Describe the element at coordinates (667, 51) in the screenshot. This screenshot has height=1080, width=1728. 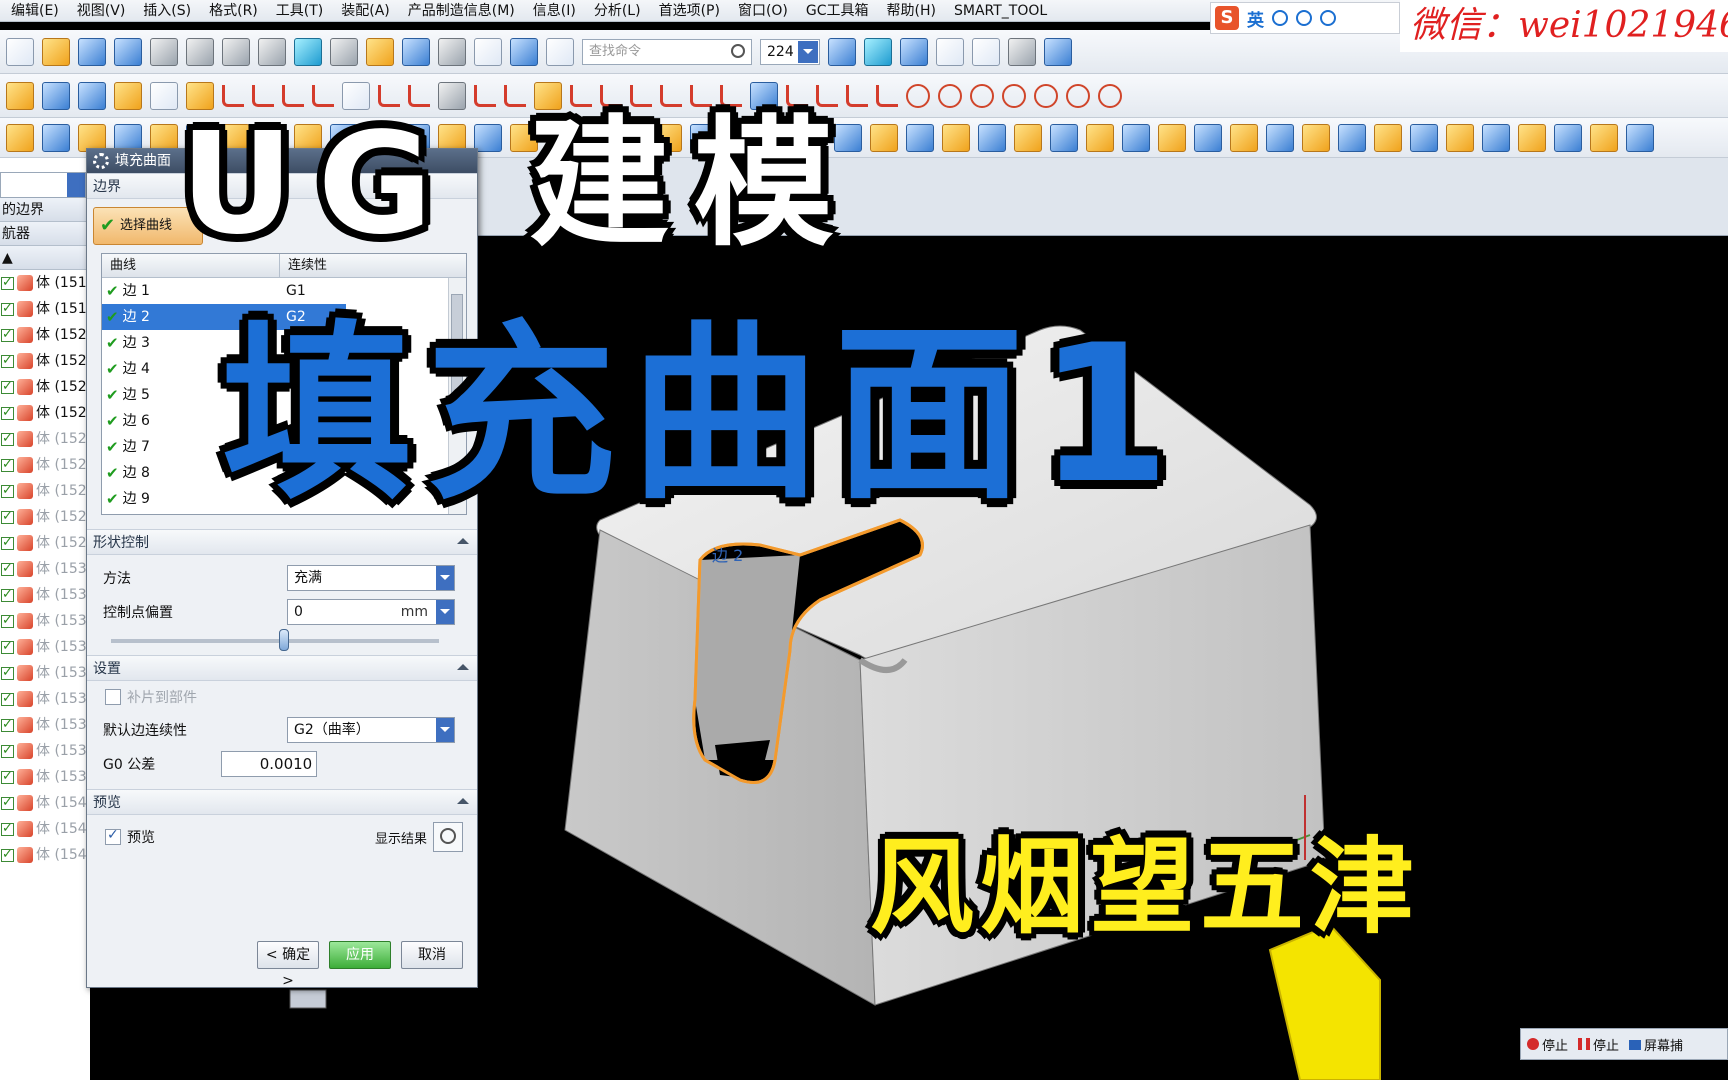
I see `command-search-input: 查找命令` at that location.